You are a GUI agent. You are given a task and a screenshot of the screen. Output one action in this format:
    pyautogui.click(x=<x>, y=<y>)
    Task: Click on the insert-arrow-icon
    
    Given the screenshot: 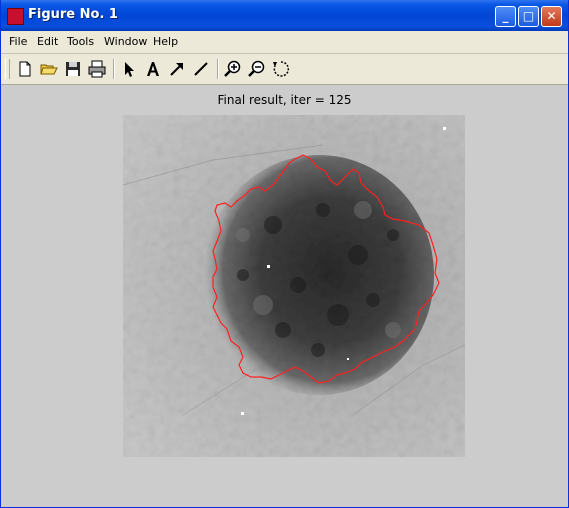 What is the action you would take?
    pyautogui.click(x=177, y=69)
    